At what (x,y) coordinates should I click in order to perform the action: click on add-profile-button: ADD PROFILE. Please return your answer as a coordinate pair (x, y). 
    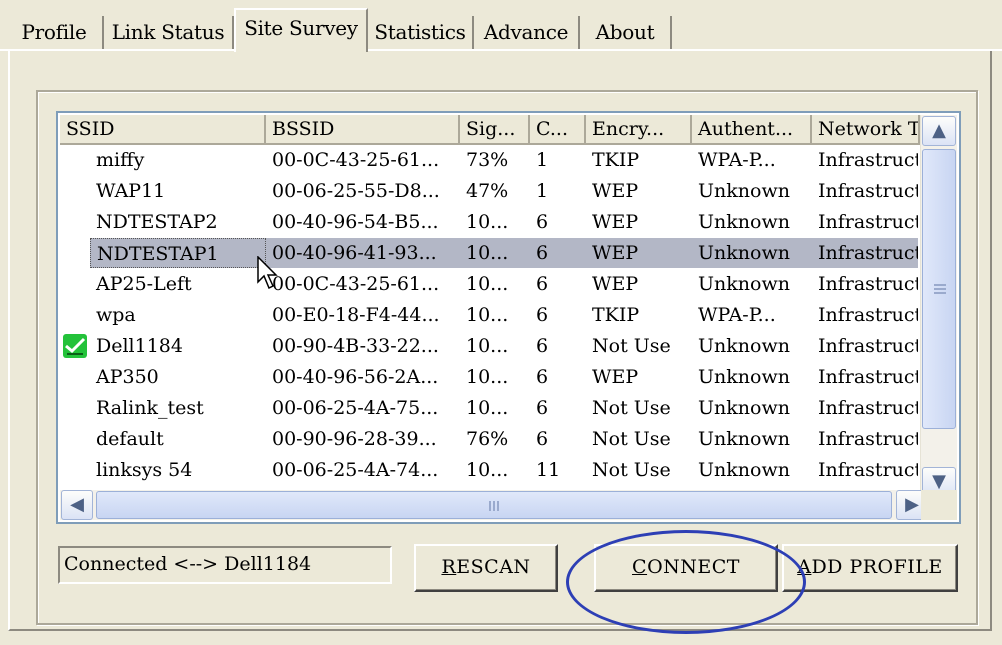
    Looking at the image, I should click on (870, 568).